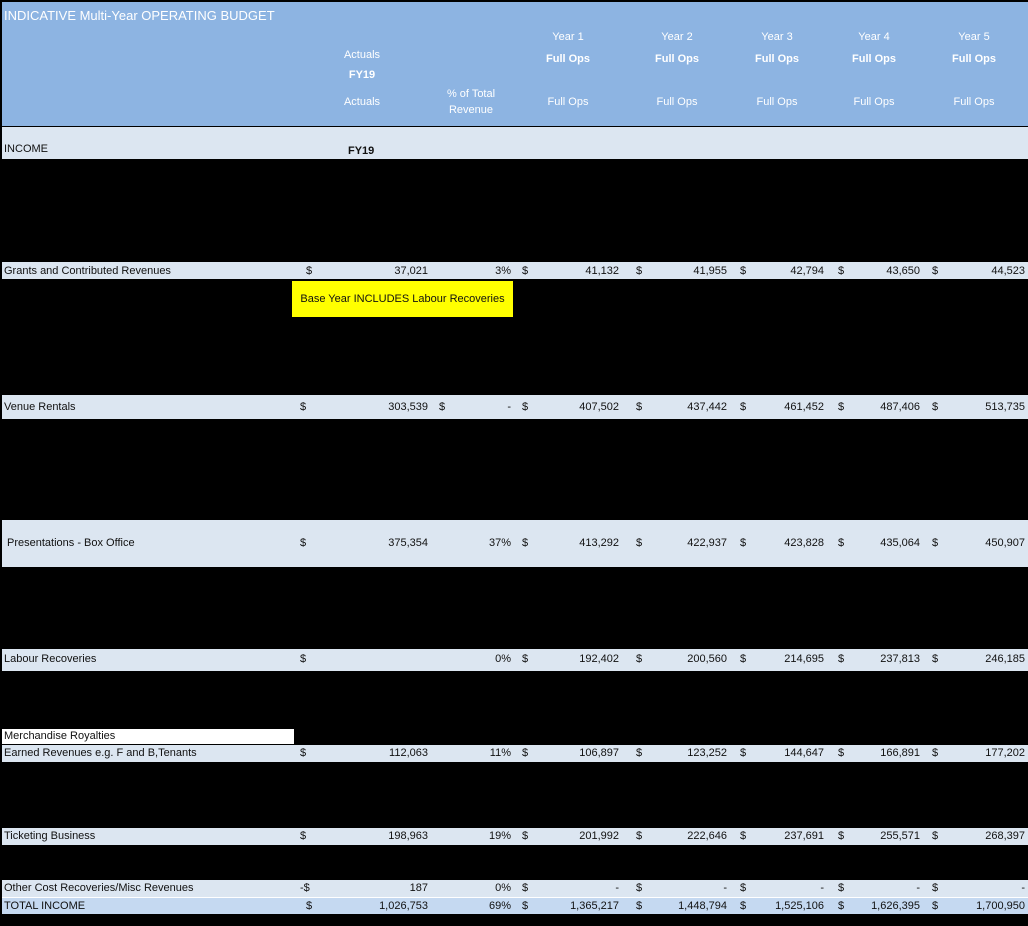 This screenshot has height=926, width=1028. Describe the element at coordinates (99, 888) in the screenshot. I see `row-label: Other Cost Recoveries/Misc Revenues` at that location.